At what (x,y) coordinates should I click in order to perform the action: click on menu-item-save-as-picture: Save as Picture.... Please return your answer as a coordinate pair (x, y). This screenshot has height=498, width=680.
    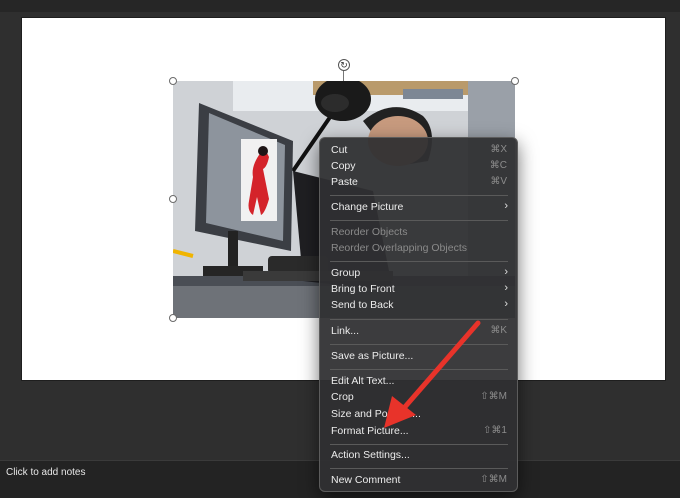
    Looking at the image, I should click on (418, 357).